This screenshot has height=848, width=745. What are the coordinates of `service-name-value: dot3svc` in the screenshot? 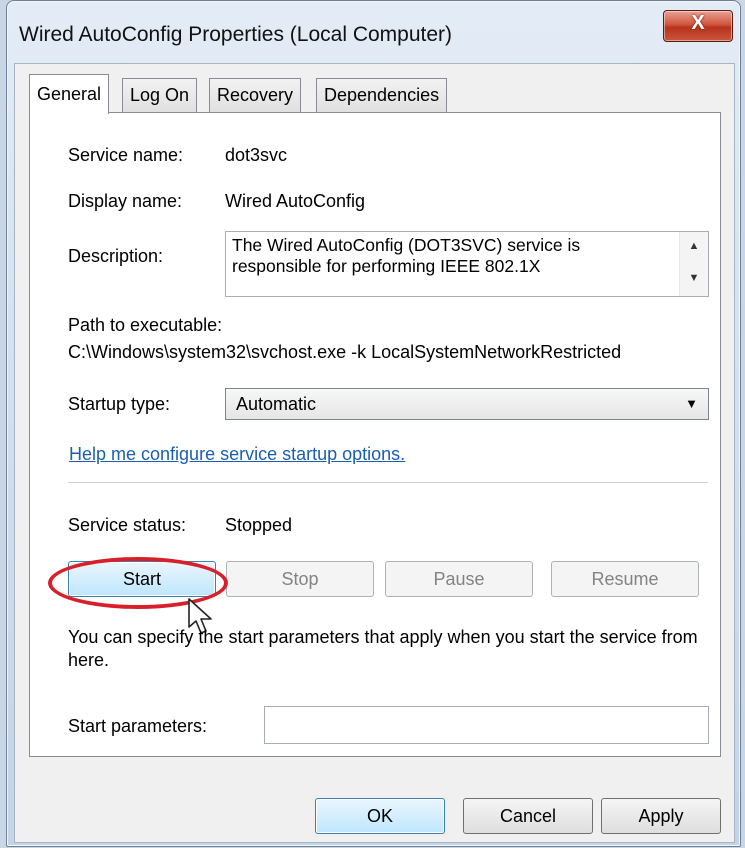 It's located at (256, 155).